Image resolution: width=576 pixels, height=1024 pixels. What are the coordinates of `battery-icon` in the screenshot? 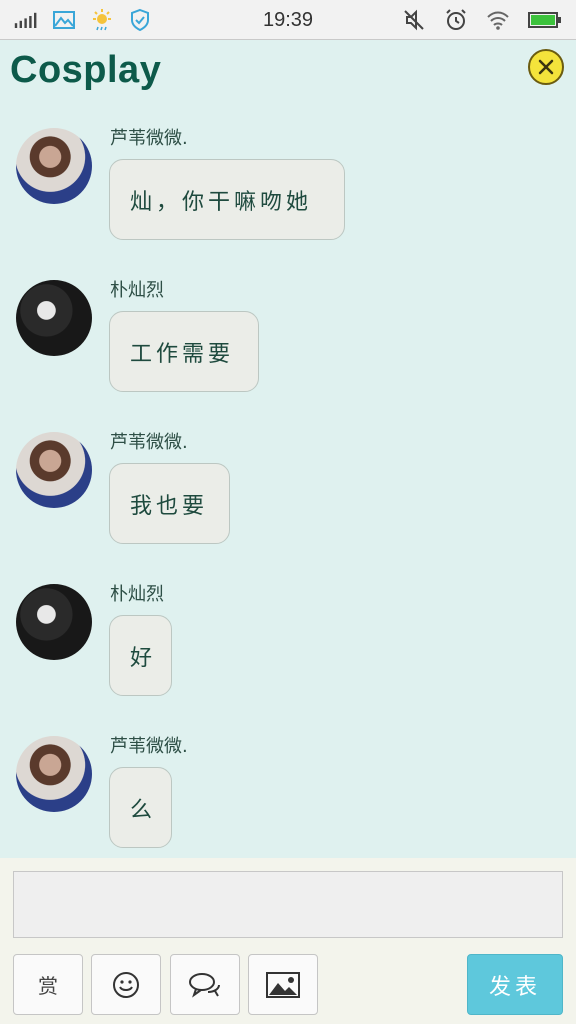 It's located at (544, 20).